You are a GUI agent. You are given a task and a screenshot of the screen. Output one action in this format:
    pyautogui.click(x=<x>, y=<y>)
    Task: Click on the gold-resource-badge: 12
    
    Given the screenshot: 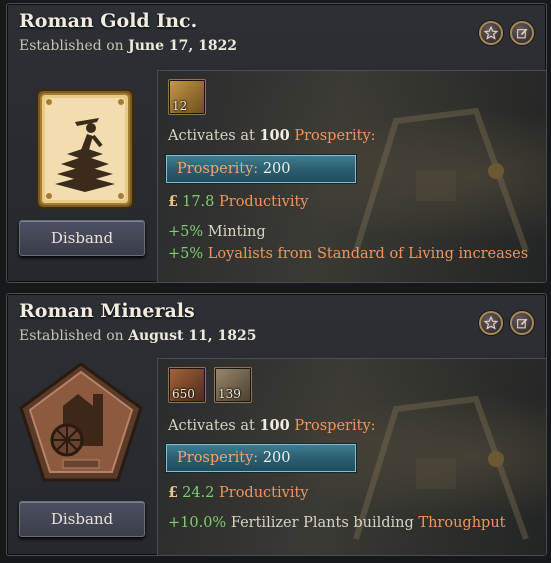 What is the action you would take?
    pyautogui.click(x=187, y=97)
    